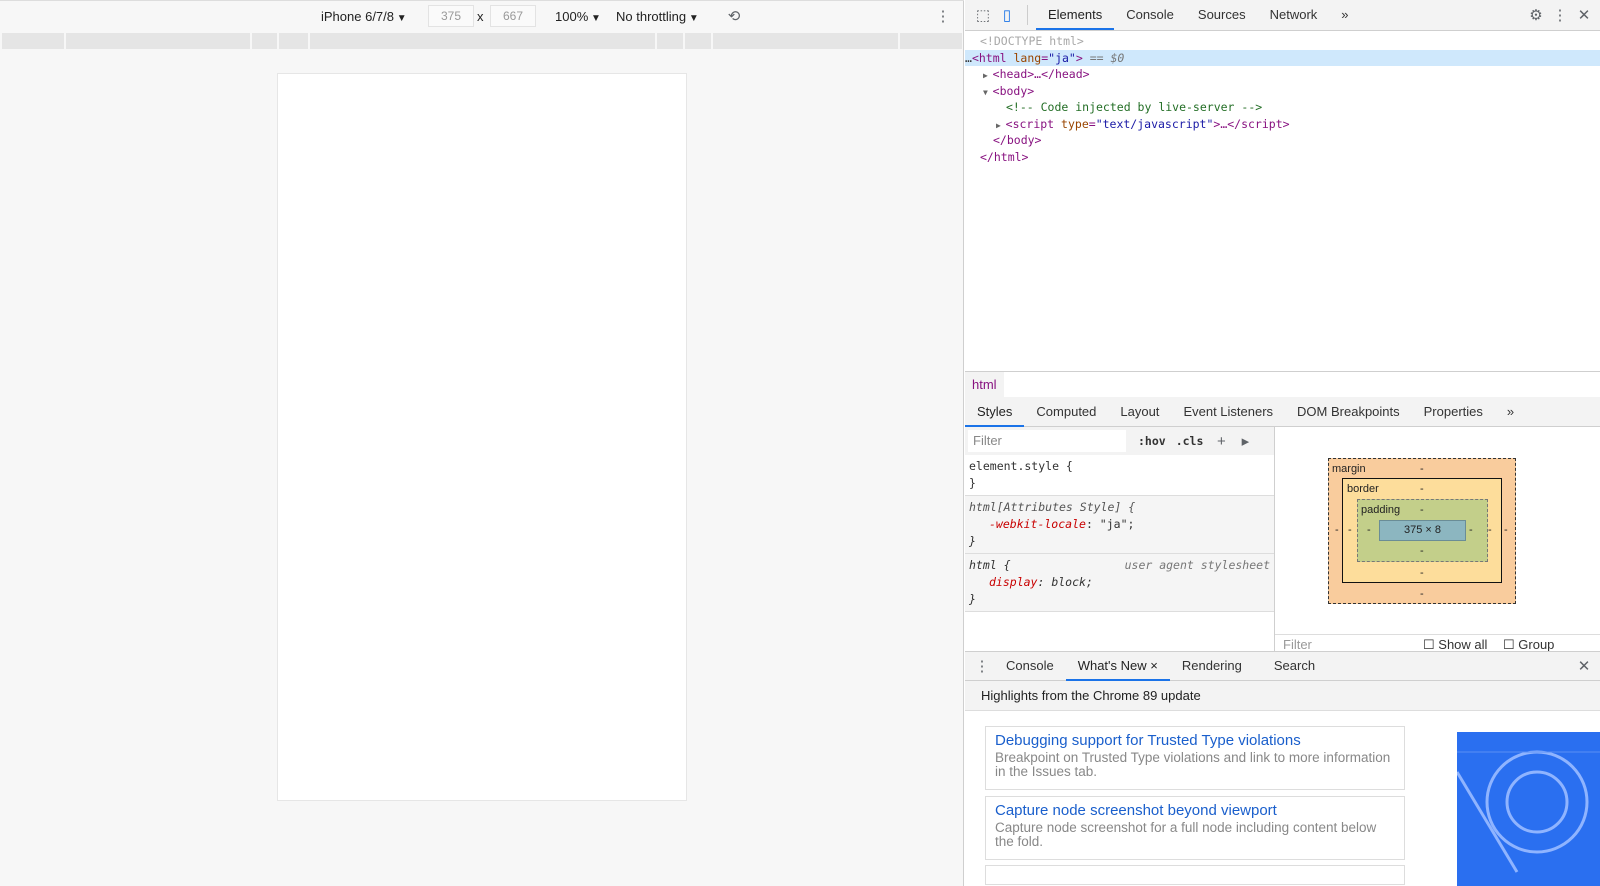 The image size is (1600, 886). I want to click on width-input: 375, so click(451, 16).